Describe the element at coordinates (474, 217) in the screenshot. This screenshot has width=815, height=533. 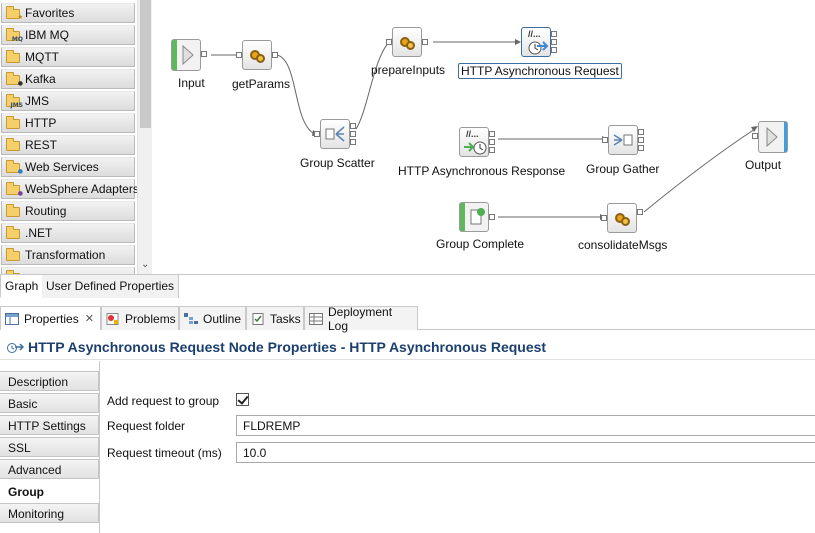
I see `group-complete-icon` at that location.